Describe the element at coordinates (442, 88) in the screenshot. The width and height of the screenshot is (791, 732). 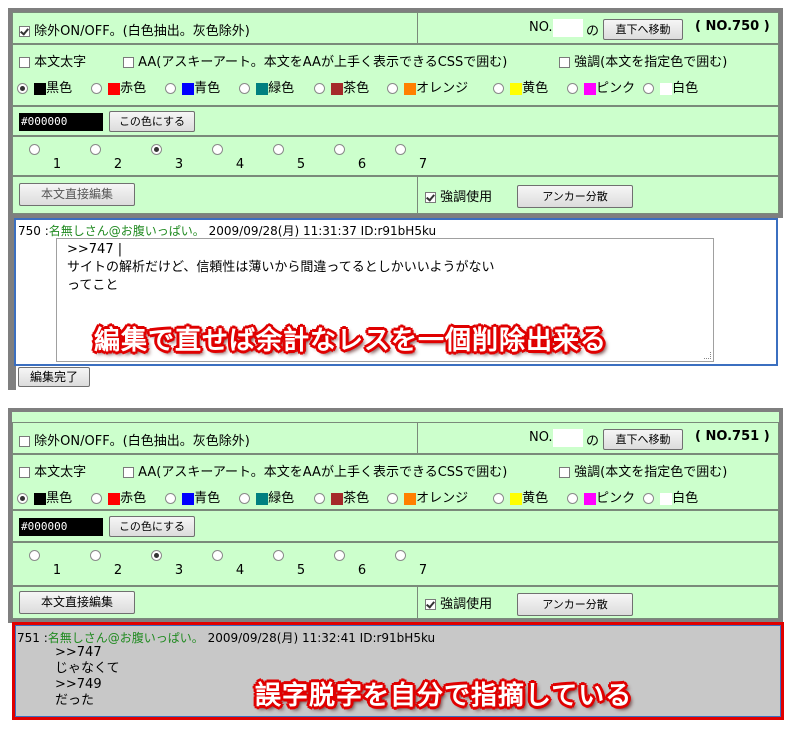
I see `color-label: オレンジ` at that location.